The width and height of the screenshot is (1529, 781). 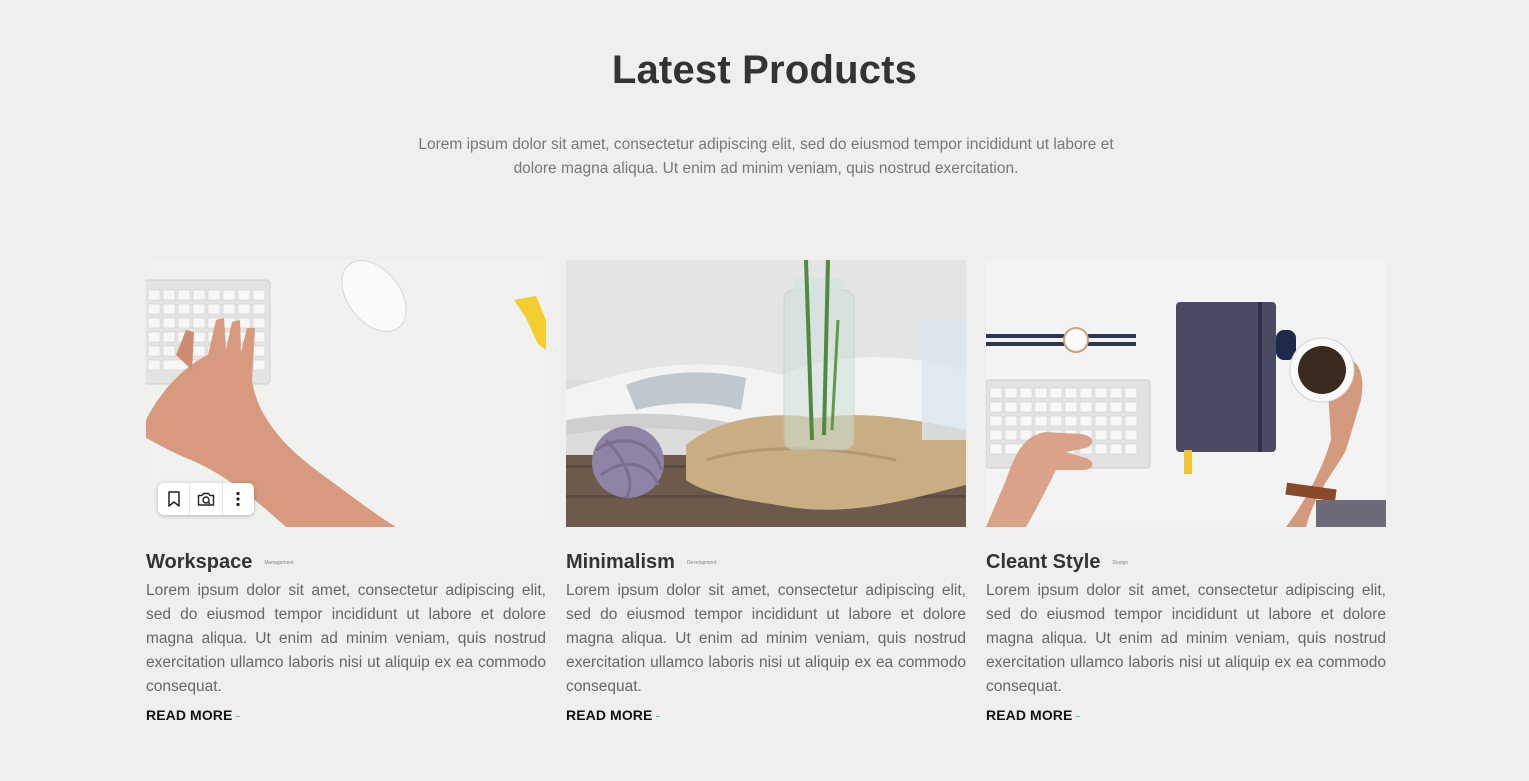 I want to click on minimalism-photo, so click(x=766, y=393).